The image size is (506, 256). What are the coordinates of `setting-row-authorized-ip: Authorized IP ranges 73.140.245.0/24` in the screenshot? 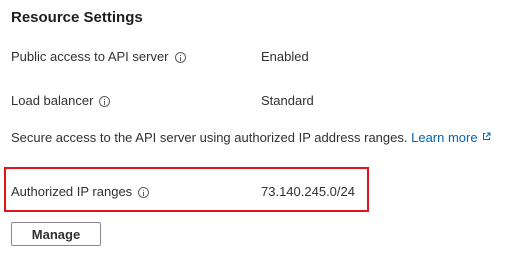 It's located at (211, 192).